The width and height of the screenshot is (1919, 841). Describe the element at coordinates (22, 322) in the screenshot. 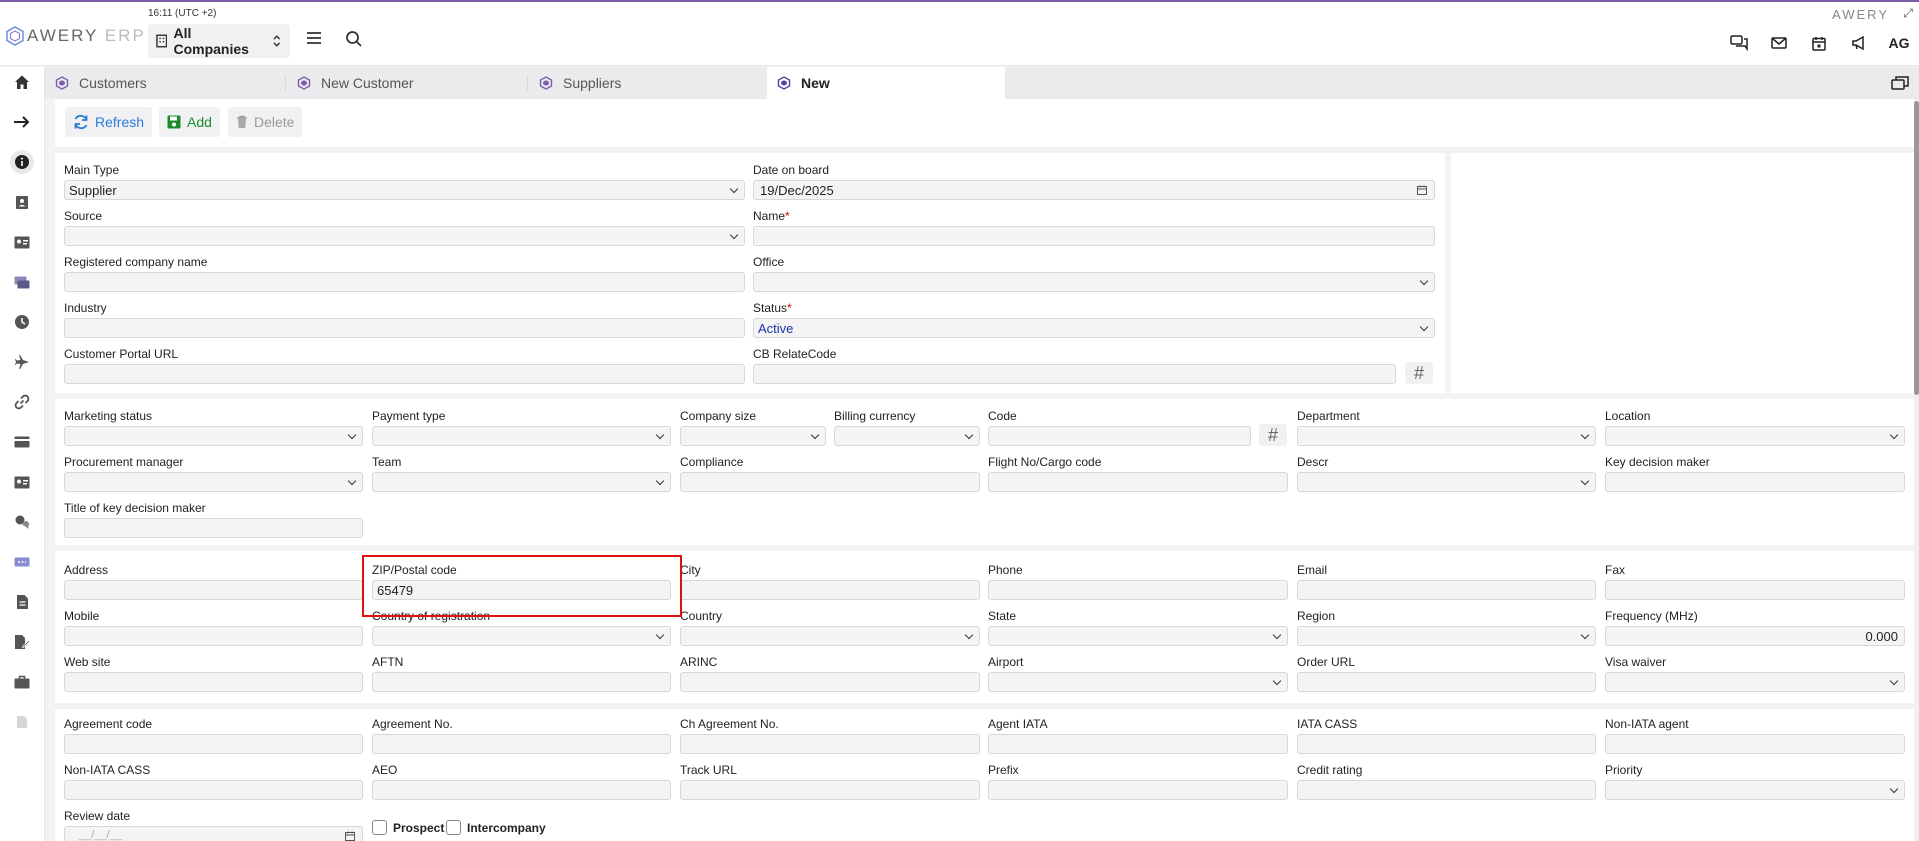

I see `clock-icon` at that location.